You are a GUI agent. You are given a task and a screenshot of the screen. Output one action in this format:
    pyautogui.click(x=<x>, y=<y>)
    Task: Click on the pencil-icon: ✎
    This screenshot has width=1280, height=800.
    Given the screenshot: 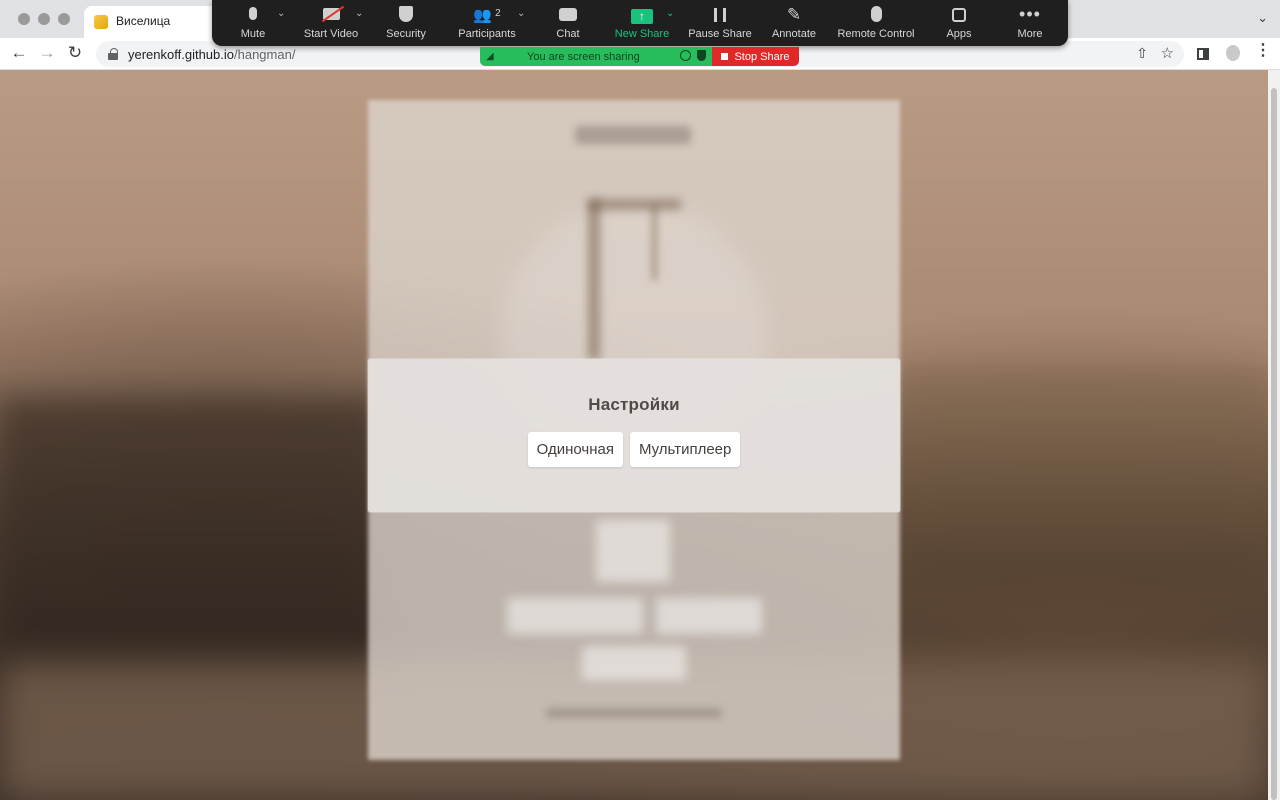 What is the action you would take?
    pyautogui.click(x=794, y=14)
    